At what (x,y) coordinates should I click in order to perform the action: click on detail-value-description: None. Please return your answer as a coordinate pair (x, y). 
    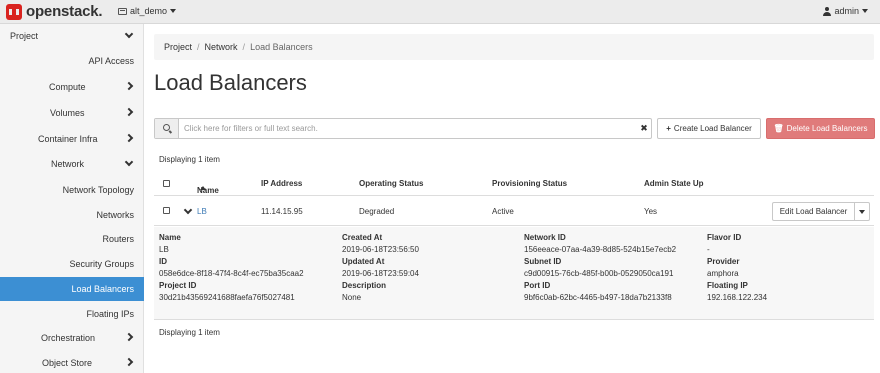
    Looking at the image, I should click on (352, 297).